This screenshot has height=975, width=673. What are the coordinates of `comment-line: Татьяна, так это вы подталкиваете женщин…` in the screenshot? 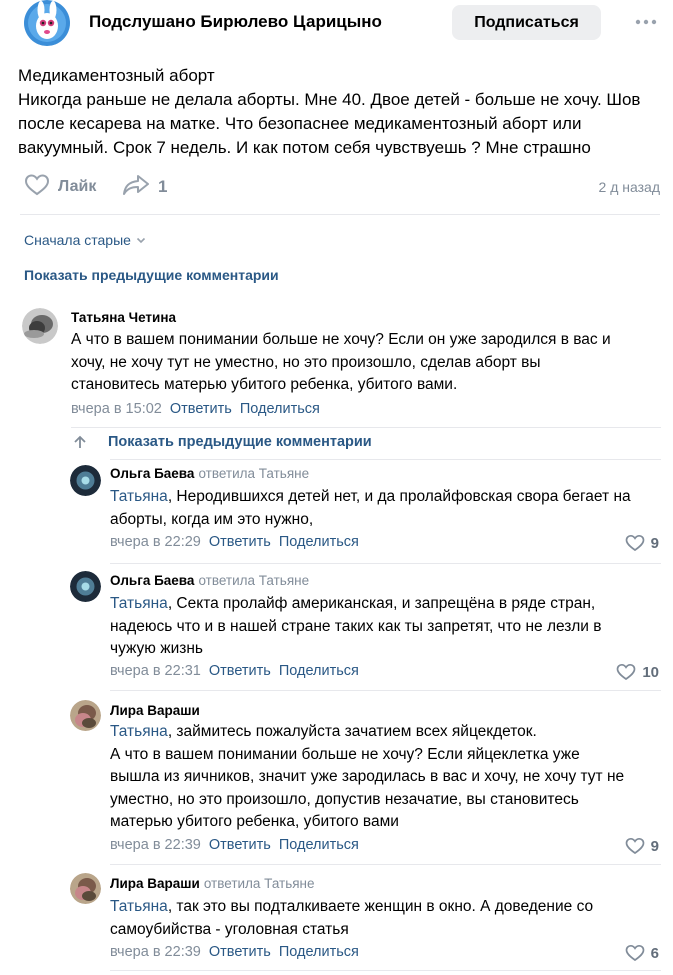 It's located at (351, 907).